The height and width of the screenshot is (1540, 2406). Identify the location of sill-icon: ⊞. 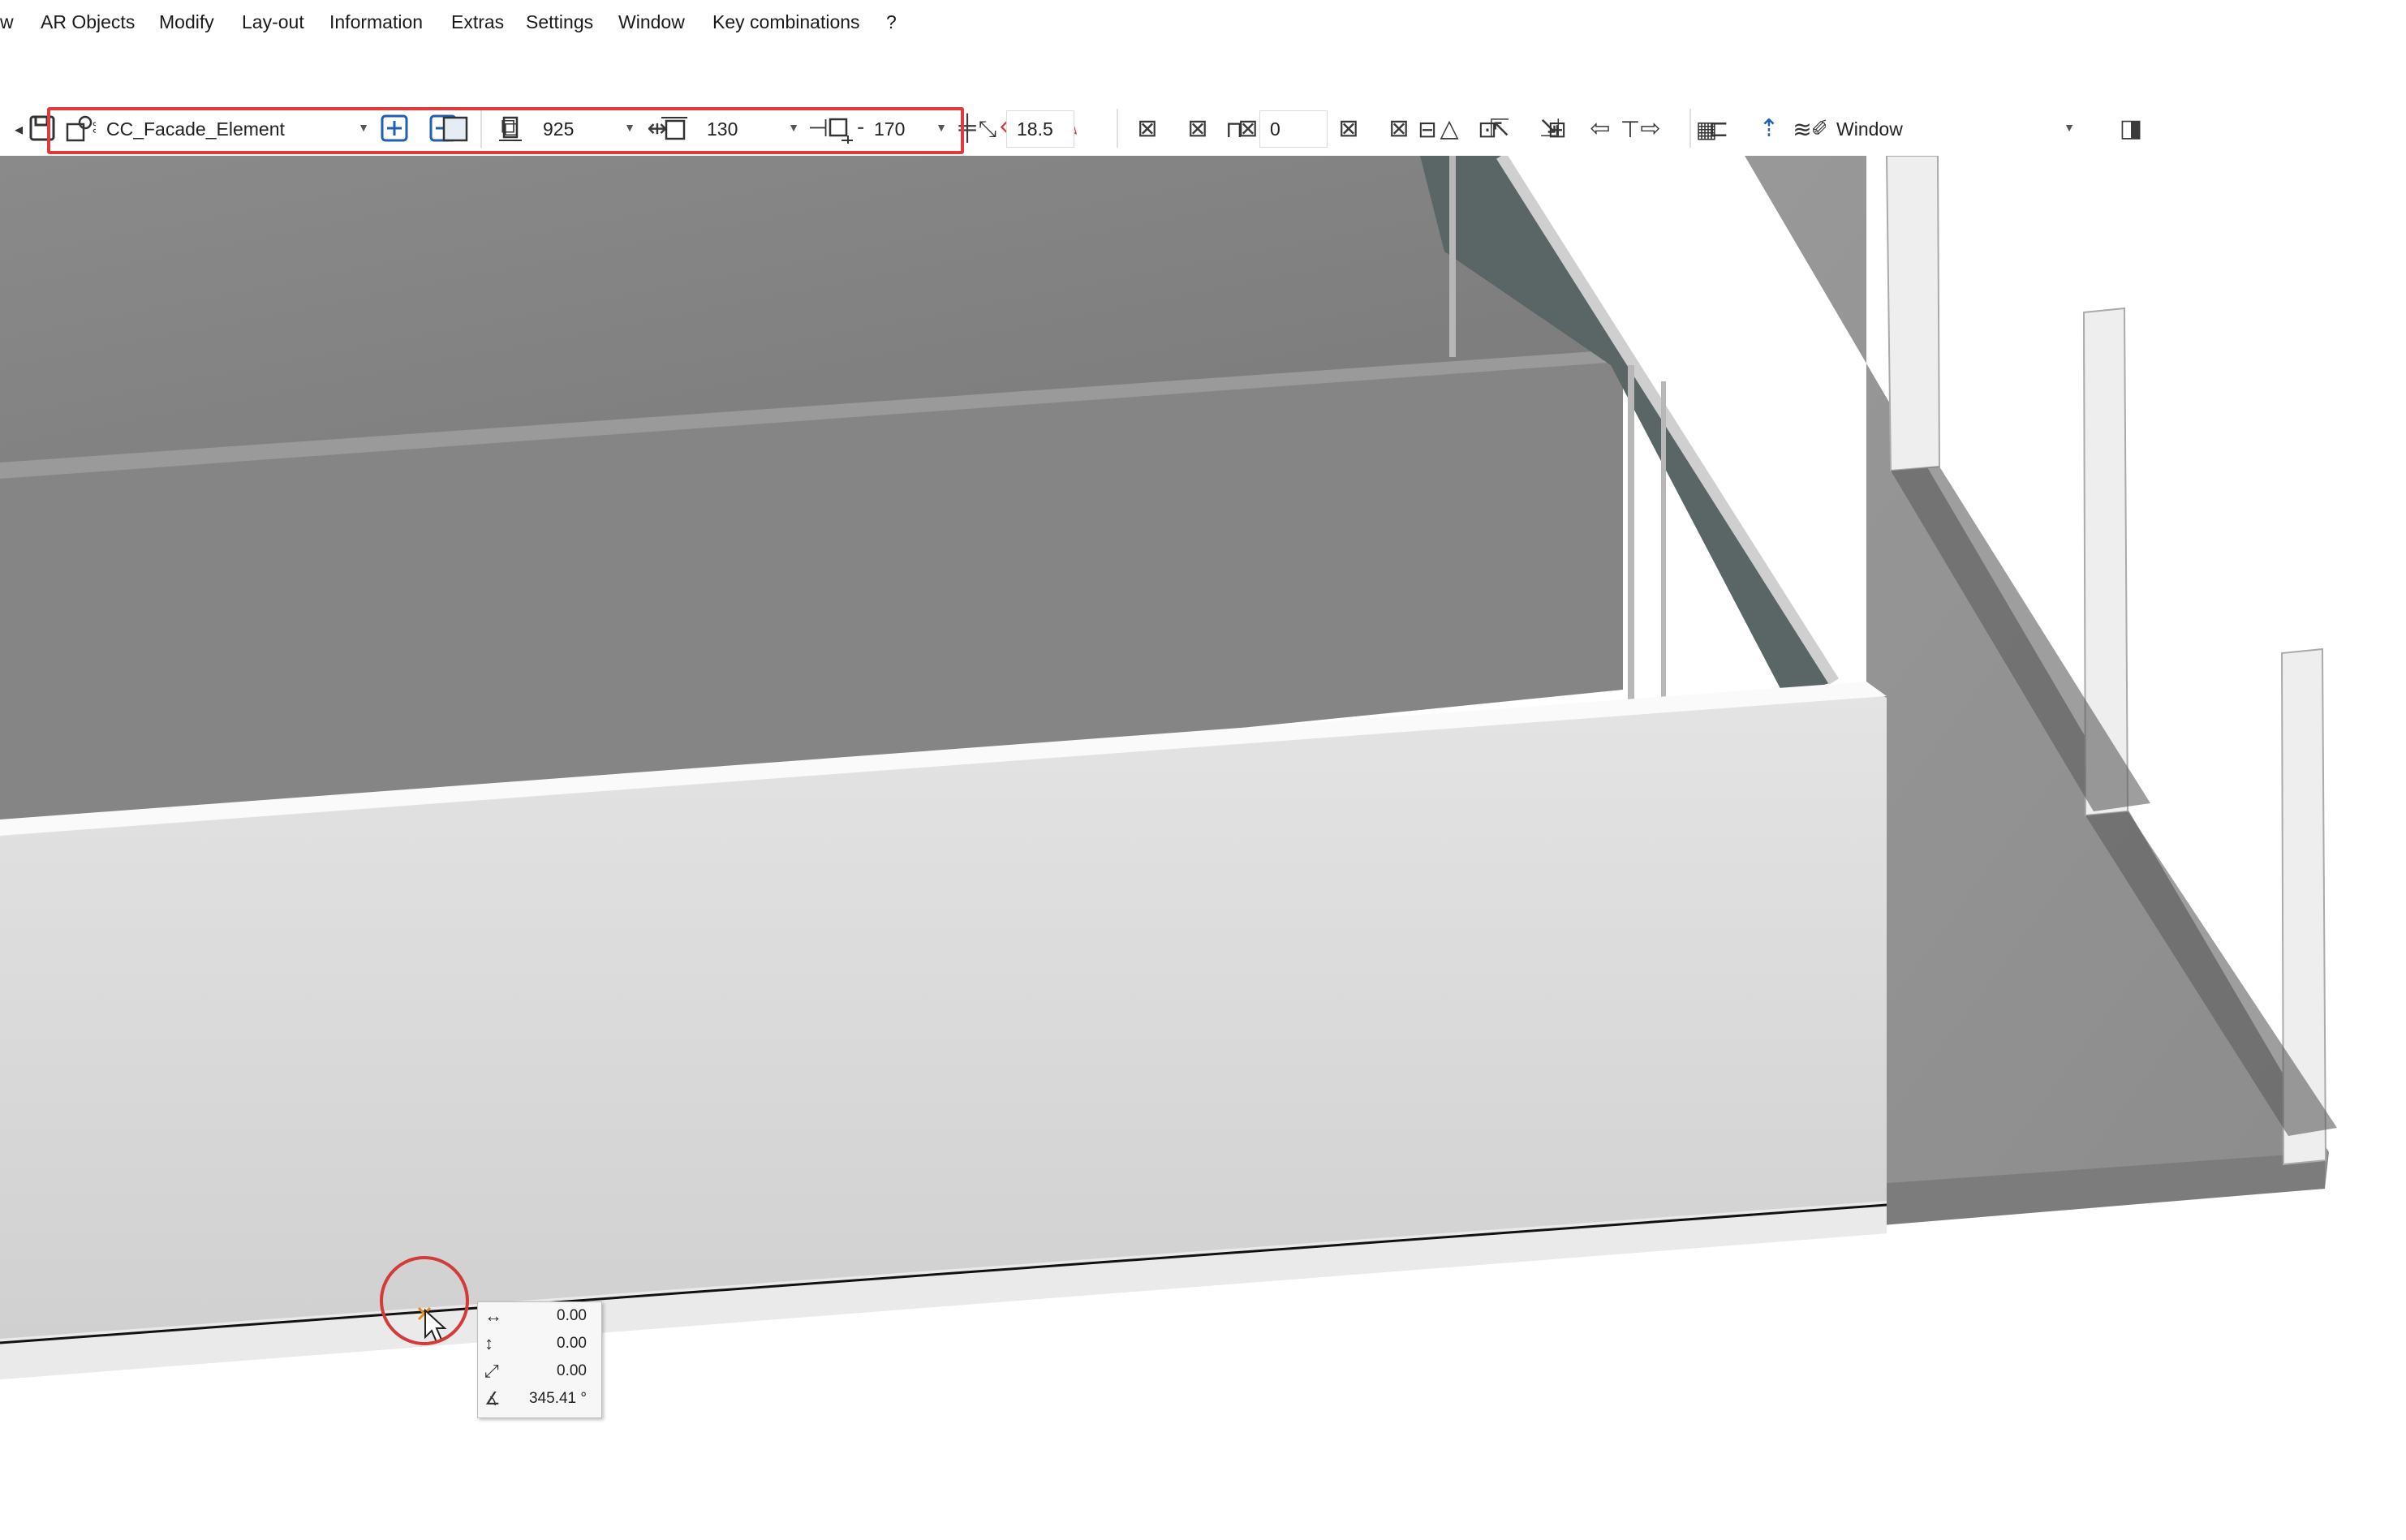
(1557, 129).